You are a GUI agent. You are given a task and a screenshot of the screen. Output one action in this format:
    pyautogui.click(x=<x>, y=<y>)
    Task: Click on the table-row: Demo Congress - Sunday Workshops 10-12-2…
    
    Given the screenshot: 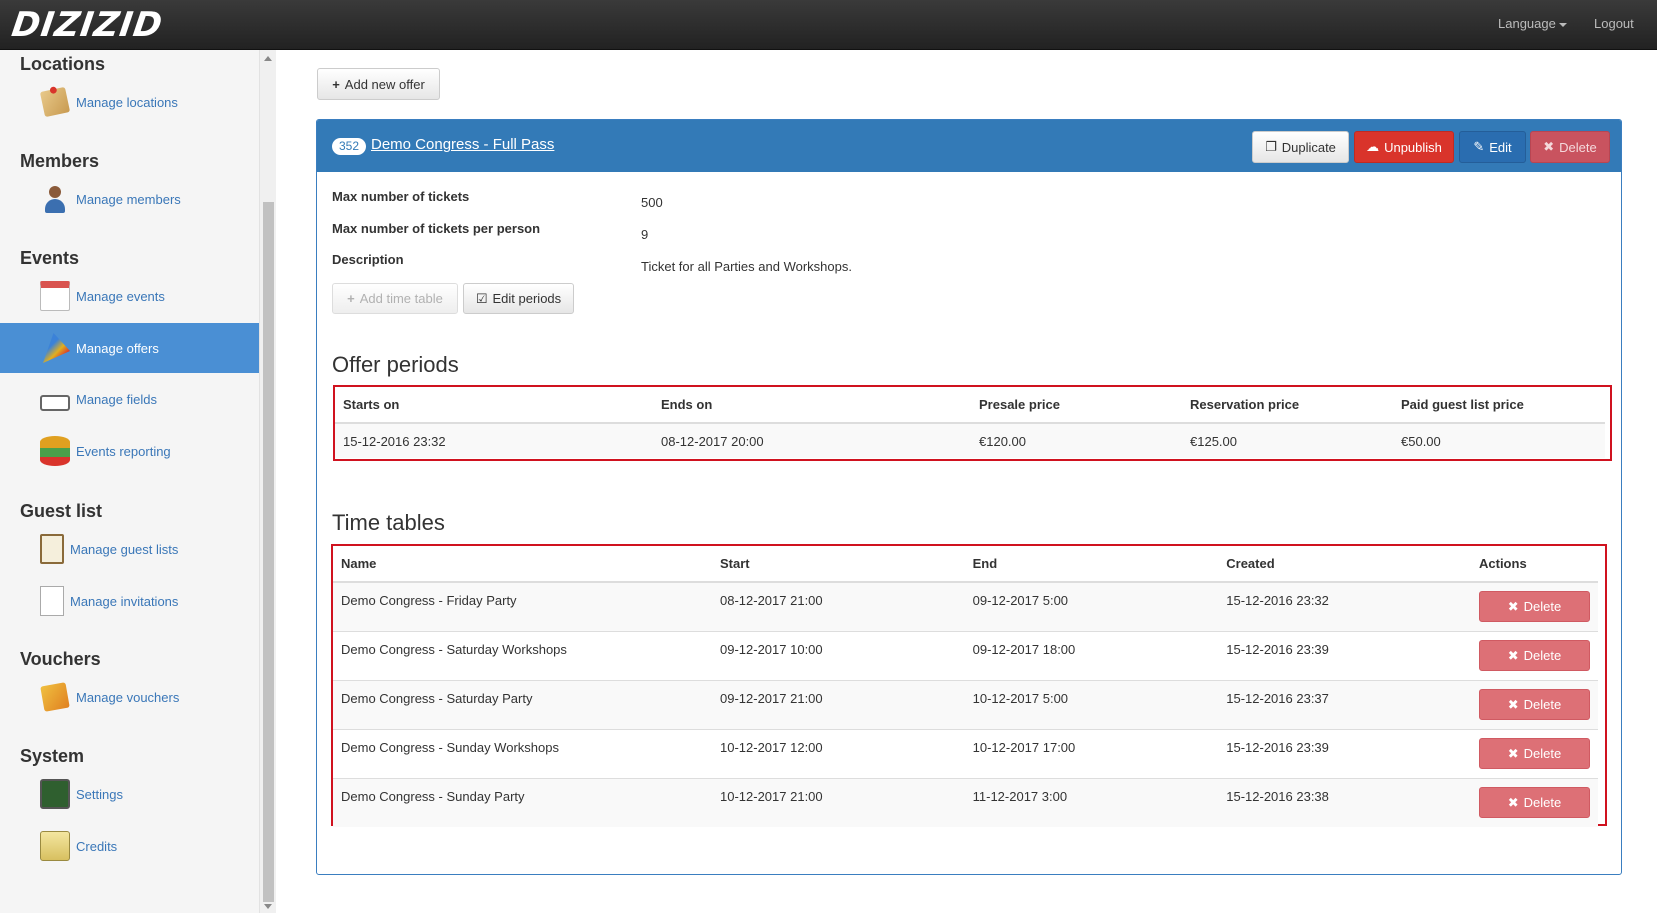 What is the action you would take?
    pyautogui.click(x=965, y=753)
    